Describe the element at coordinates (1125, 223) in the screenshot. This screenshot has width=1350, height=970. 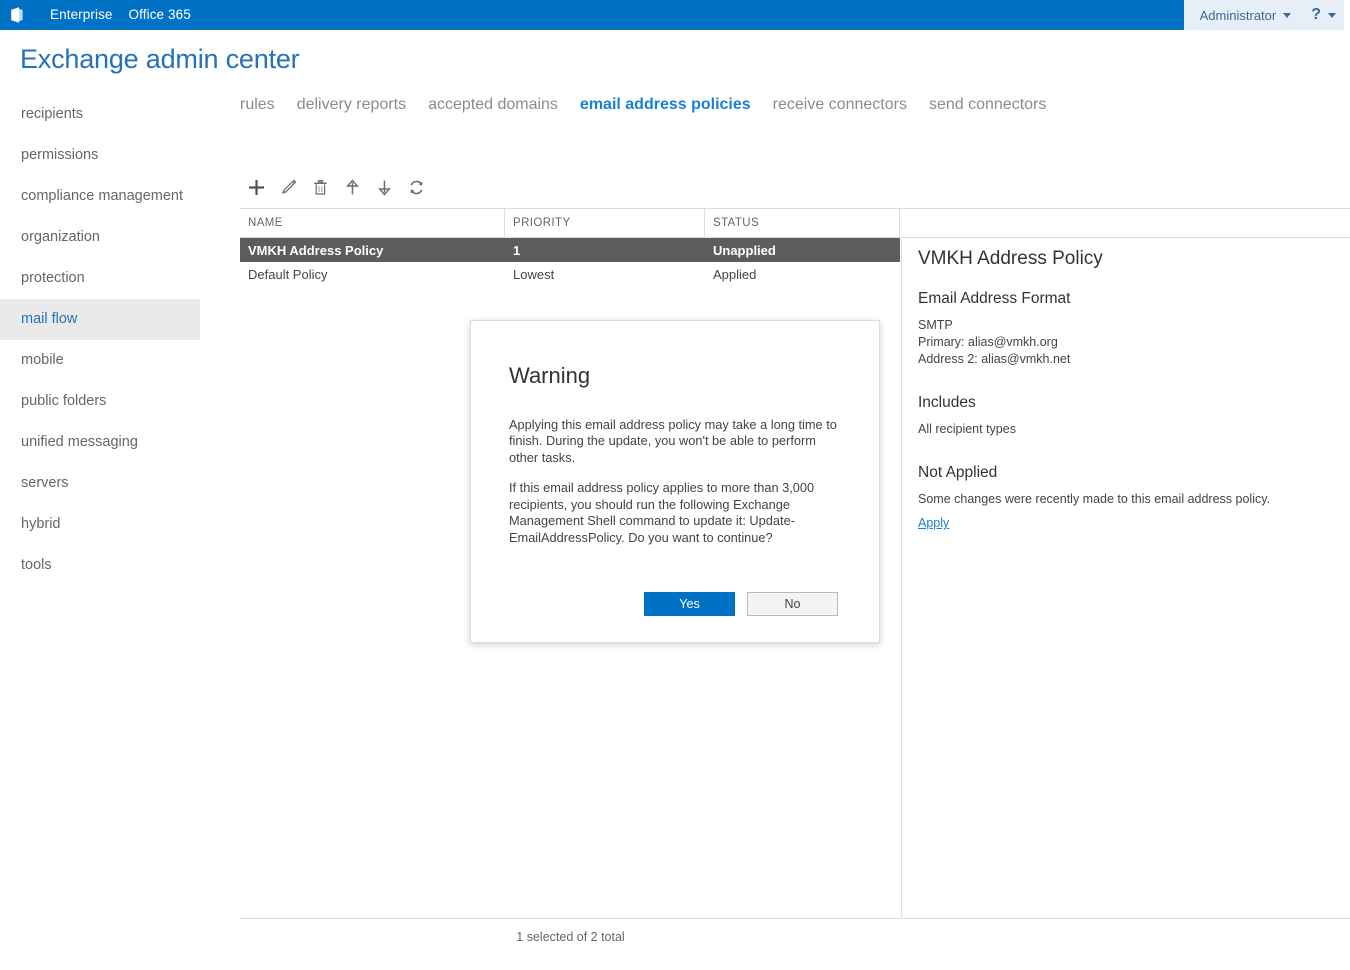
I see `column-header-spacer` at that location.